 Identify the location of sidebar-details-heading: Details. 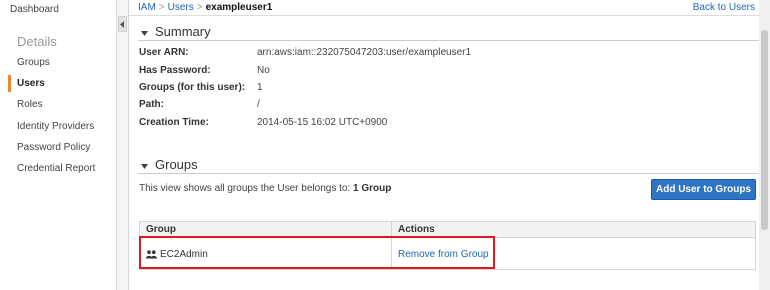
(37, 41).